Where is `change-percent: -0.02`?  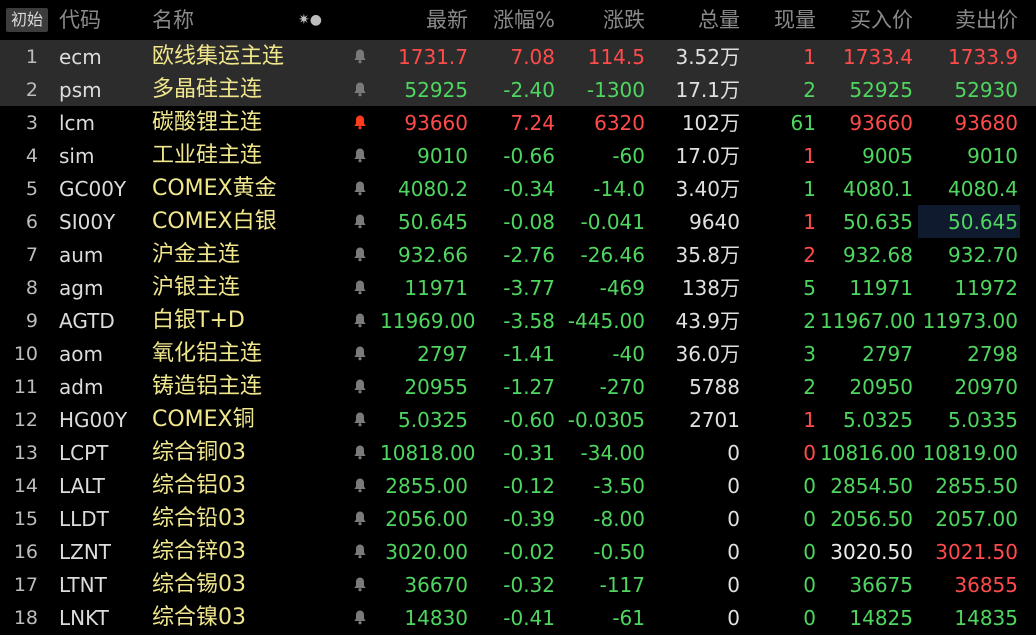
change-percent: -0.02 is located at coordinates (529, 552).